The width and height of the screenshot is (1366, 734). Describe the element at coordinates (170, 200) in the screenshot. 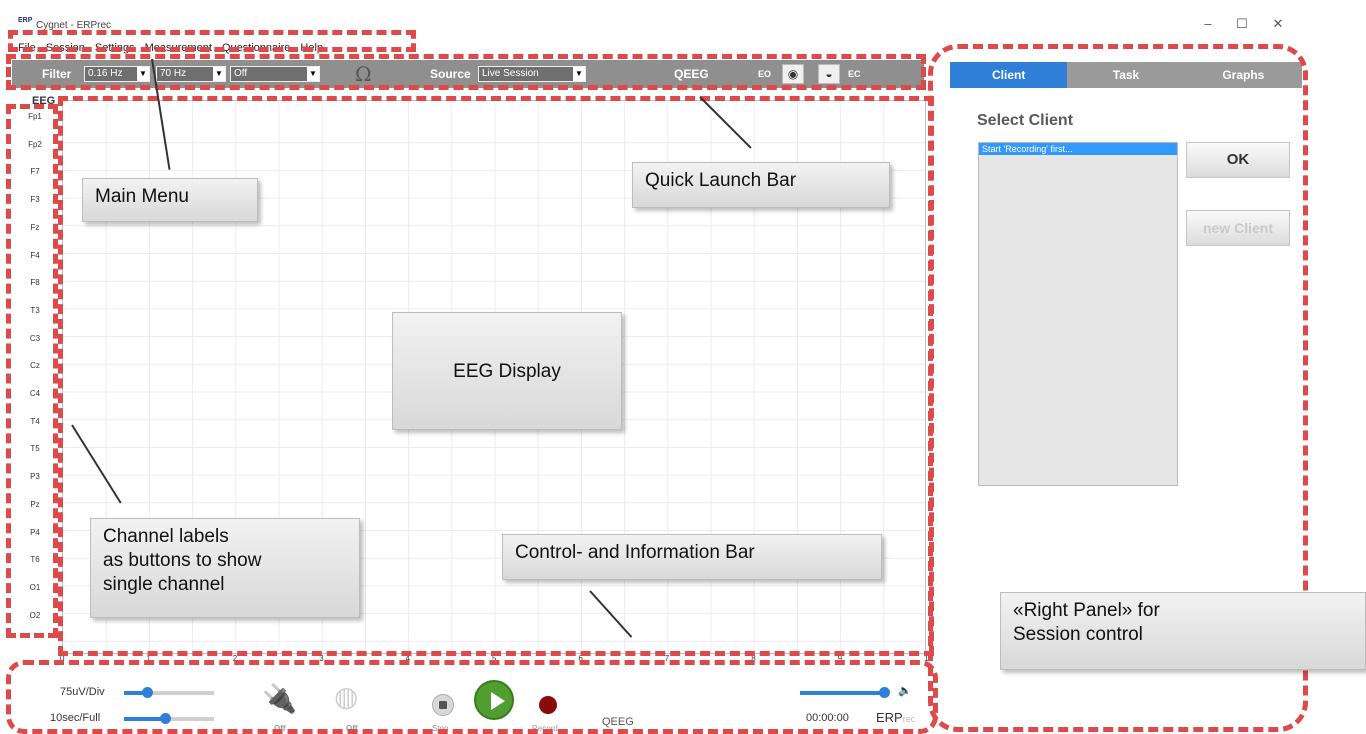

I see `note-main-menu: Main Menu` at that location.